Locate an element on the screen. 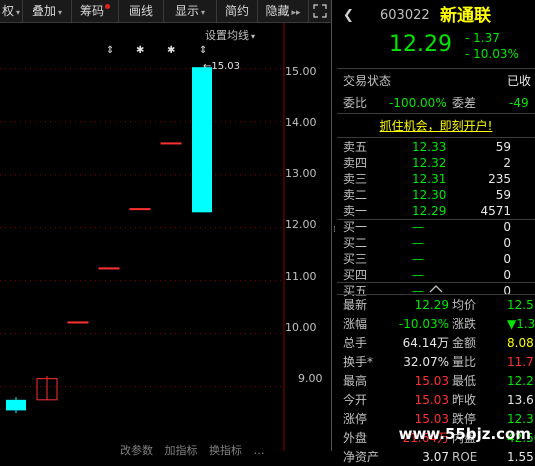 Image resolution: width=535 pixels, height=466 pixels. toolbar-simple-button: 简约 is located at coordinates (237, 11).